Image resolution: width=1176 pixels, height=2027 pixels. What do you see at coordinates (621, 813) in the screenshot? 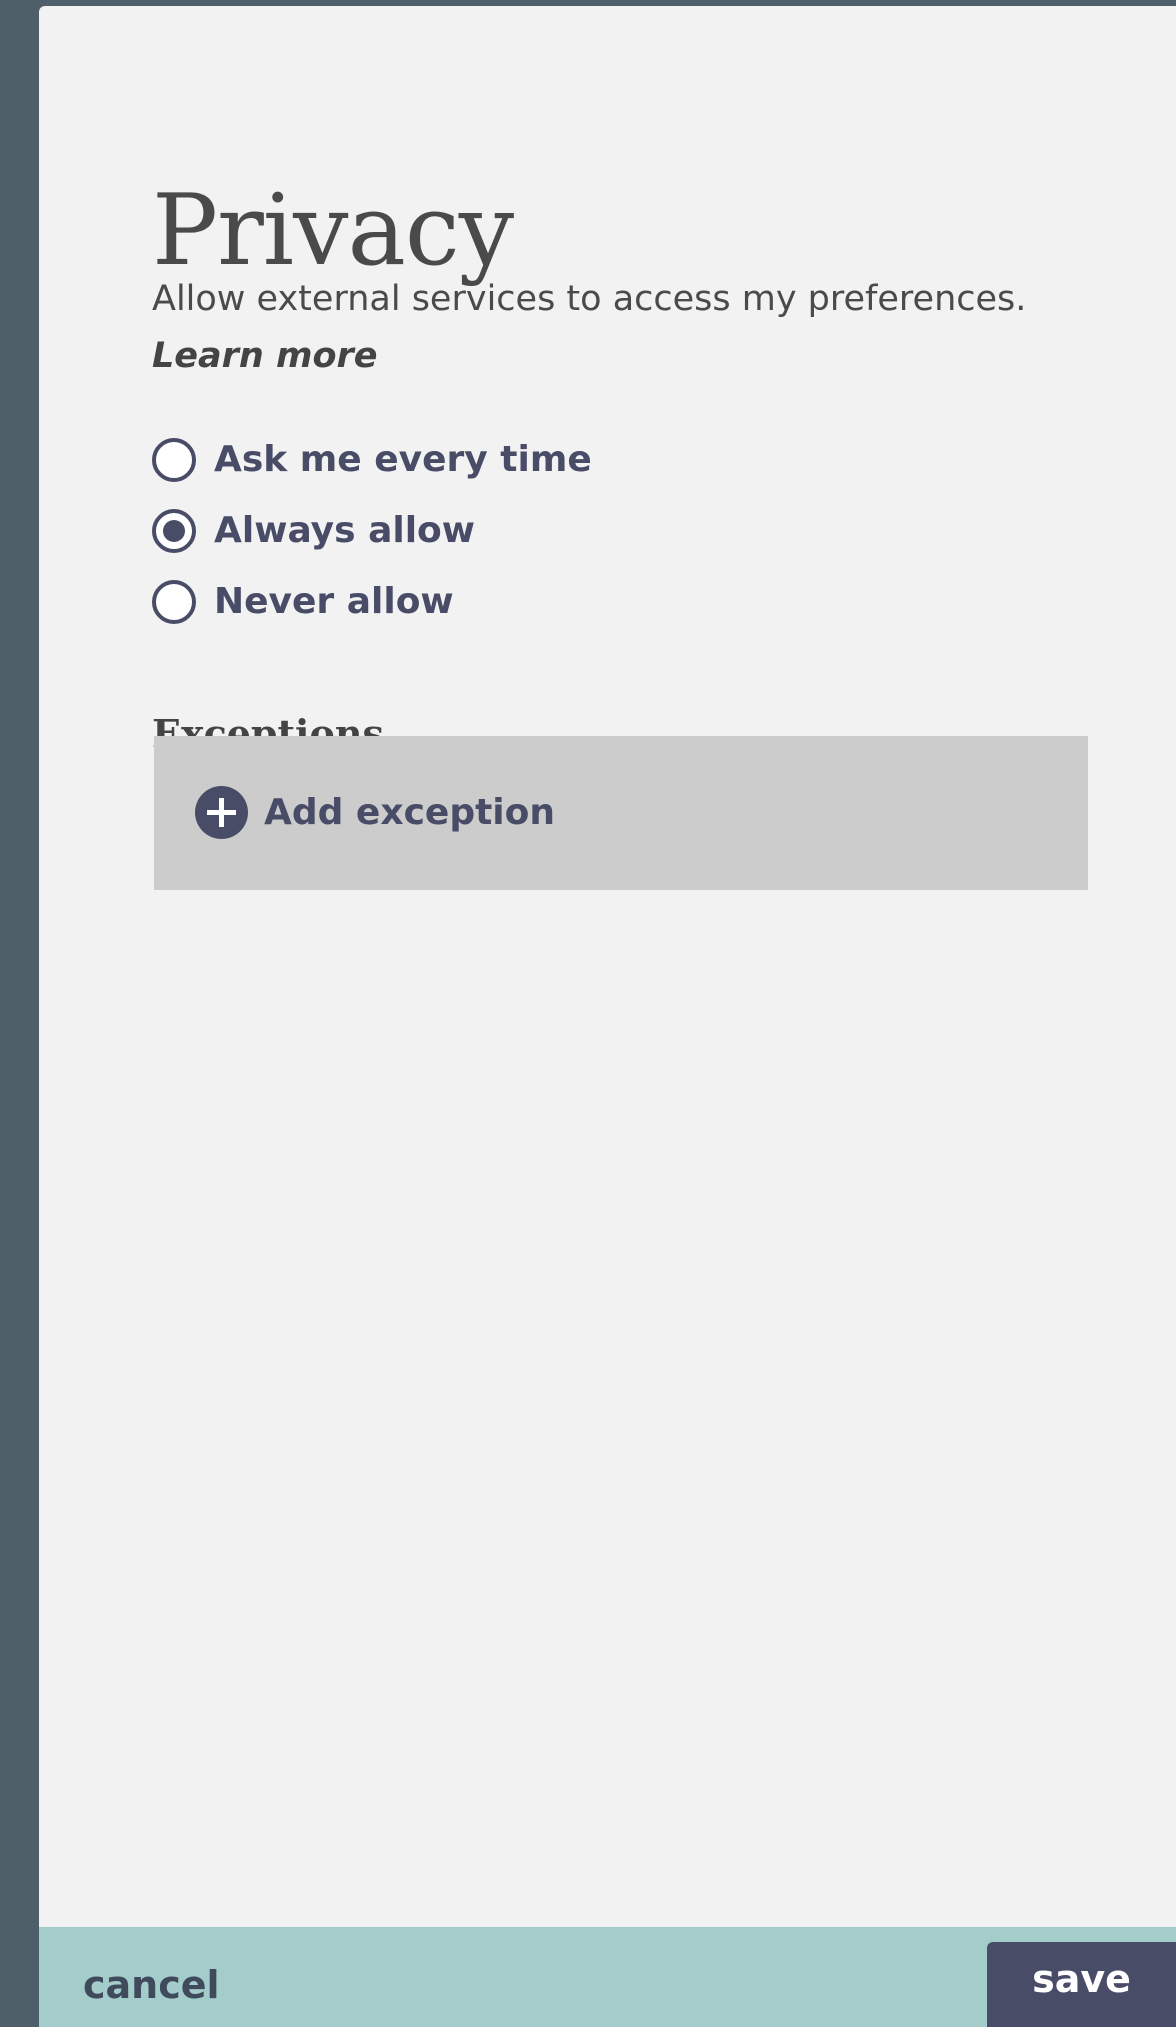
I see `exceptions-container: Add exception` at bounding box center [621, 813].